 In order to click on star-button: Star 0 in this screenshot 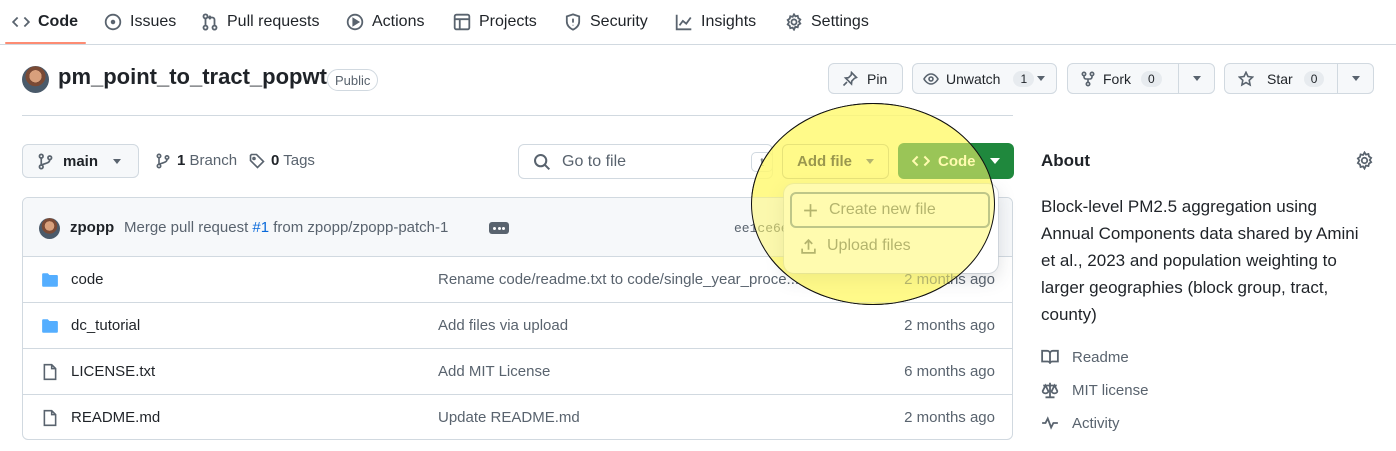, I will do `click(1299, 78)`.